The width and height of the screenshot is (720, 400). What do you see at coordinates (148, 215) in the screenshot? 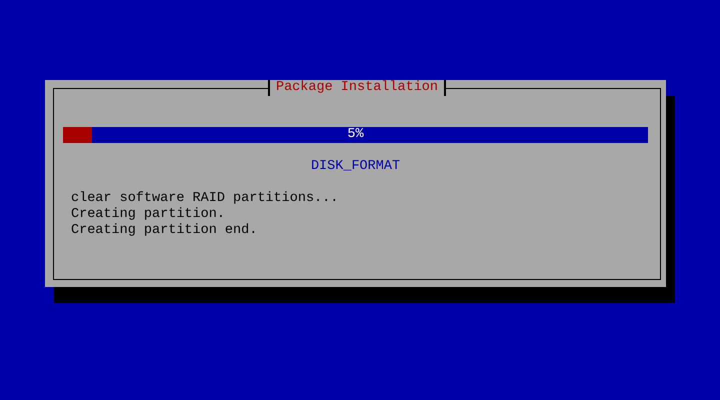
I see `log-line: Creating partition.` at bounding box center [148, 215].